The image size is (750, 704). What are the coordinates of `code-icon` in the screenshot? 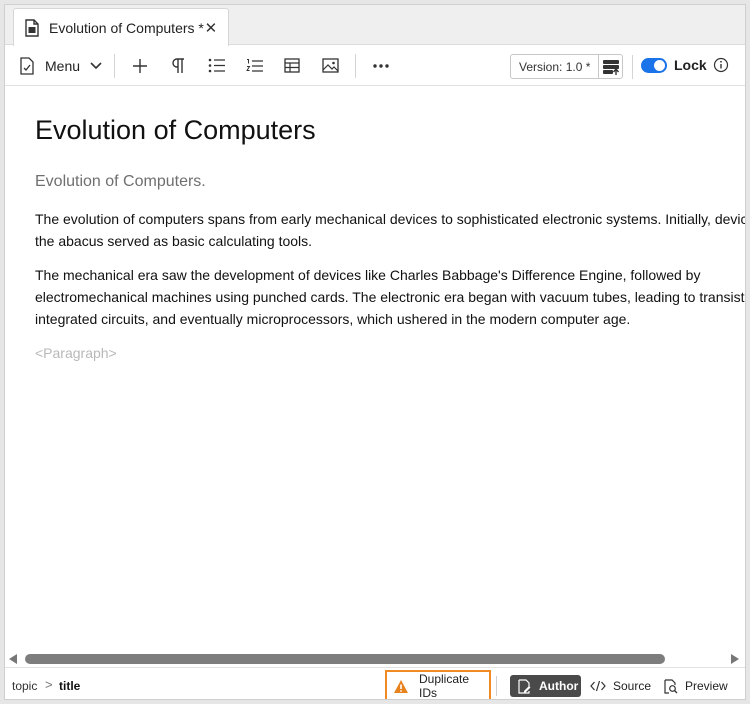 It's located at (598, 686).